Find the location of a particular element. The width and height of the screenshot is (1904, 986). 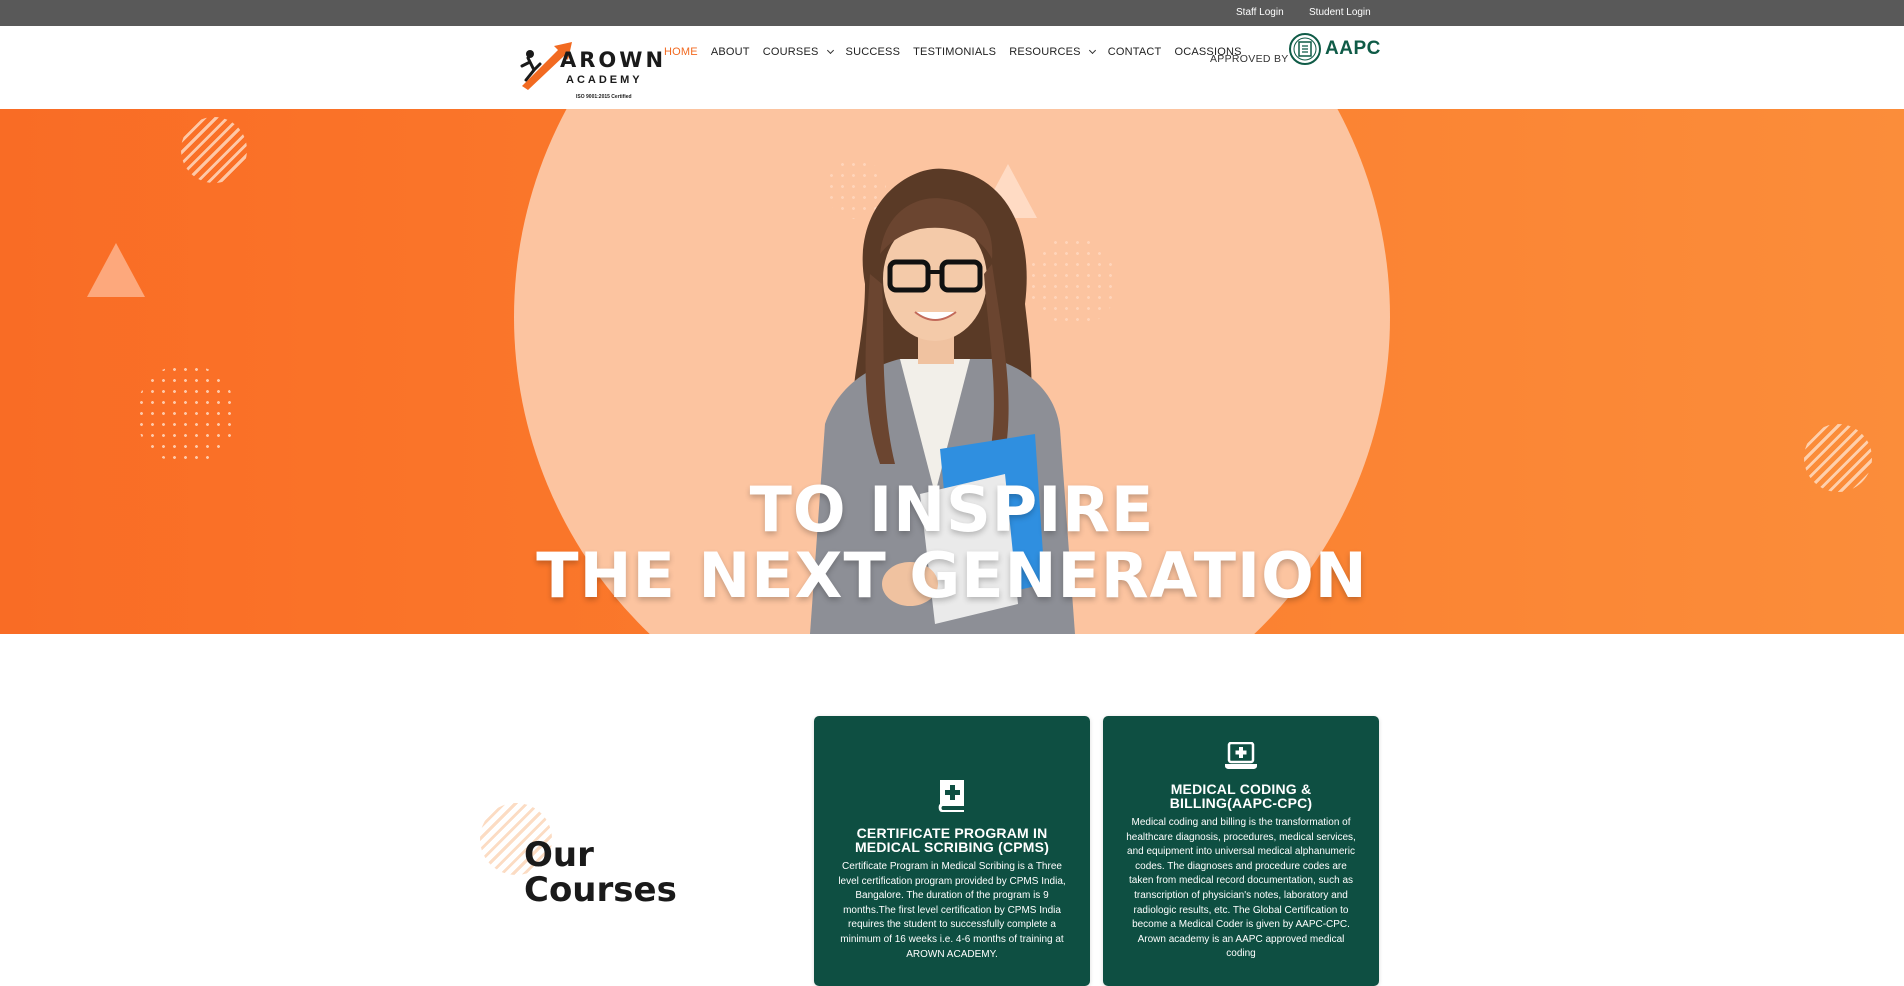

student-login-link: Student Login is located at coordinates (1340, 12).